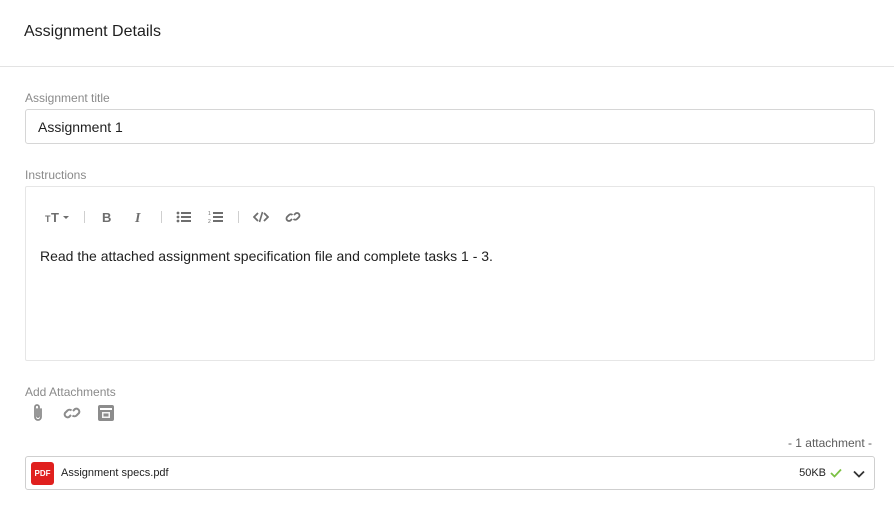 The image size is (894, 524). What do you see at coordinates (209, 214) in the screenshot?
I see `svg-text: 1` at bounding box center [209, 214].